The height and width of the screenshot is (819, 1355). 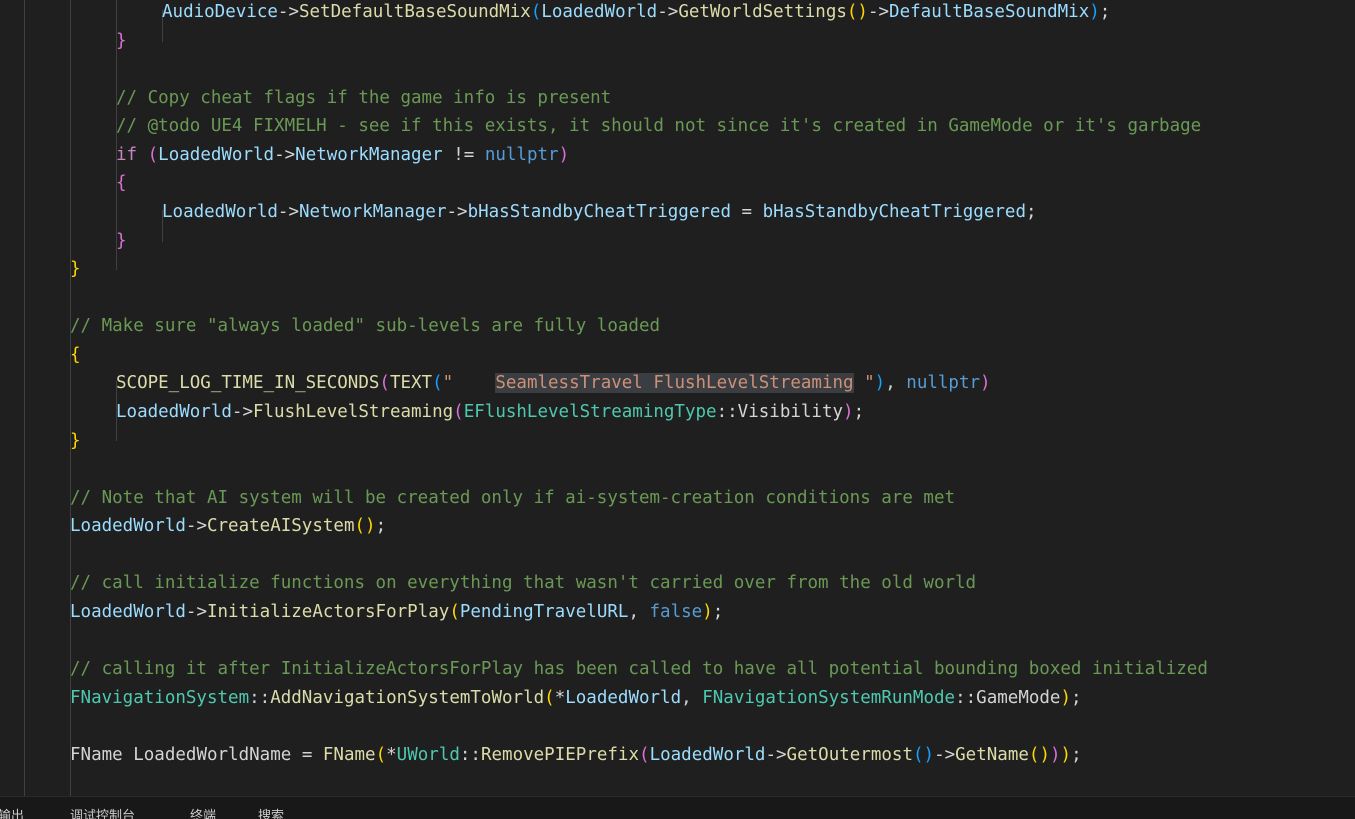 What do you see at coordinates (1018, 697) in the screenshot?
I see `code-token: GameMode` at bounding box center [1018, 697].